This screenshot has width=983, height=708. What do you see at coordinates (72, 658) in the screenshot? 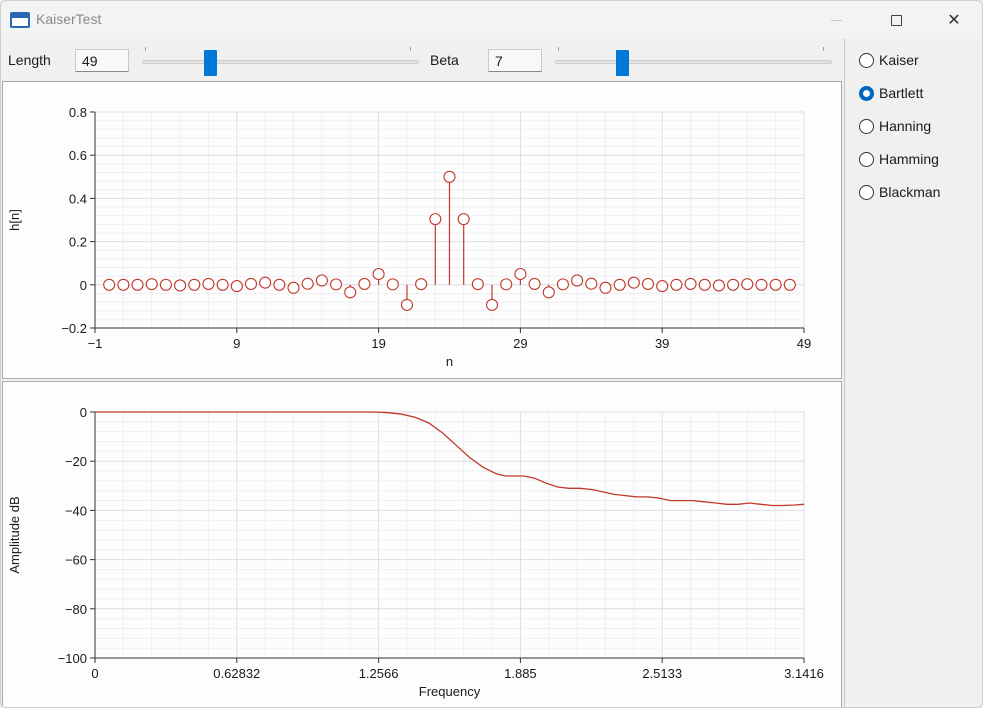
I see `y-tick-label: −100` at bounding box center [72, 658].